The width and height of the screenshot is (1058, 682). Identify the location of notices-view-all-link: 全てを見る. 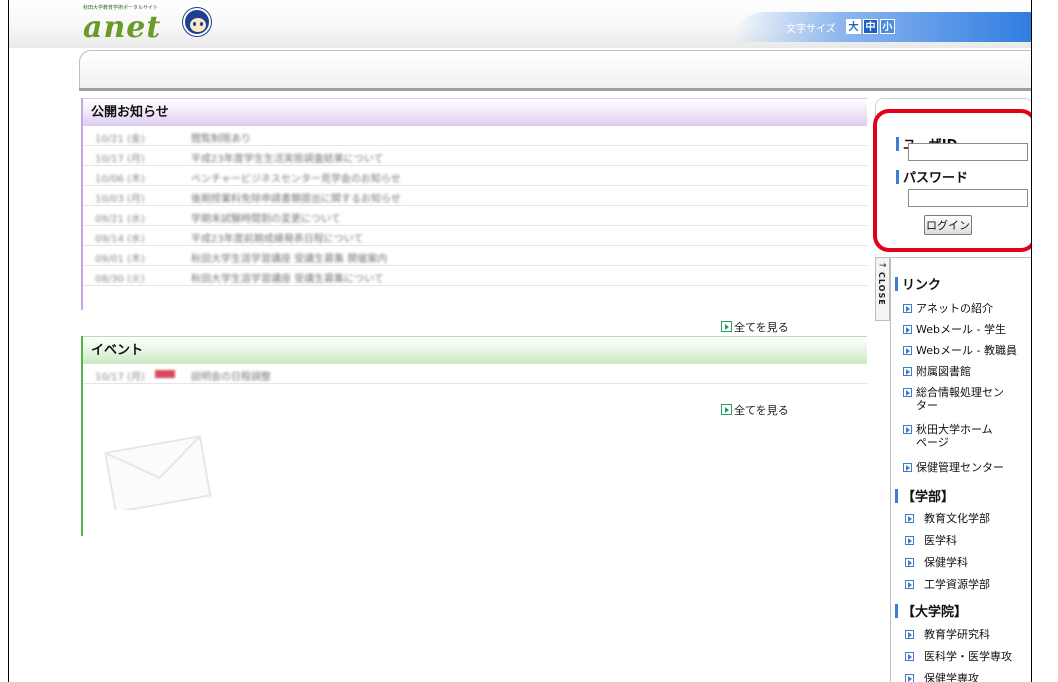
(755, 327).